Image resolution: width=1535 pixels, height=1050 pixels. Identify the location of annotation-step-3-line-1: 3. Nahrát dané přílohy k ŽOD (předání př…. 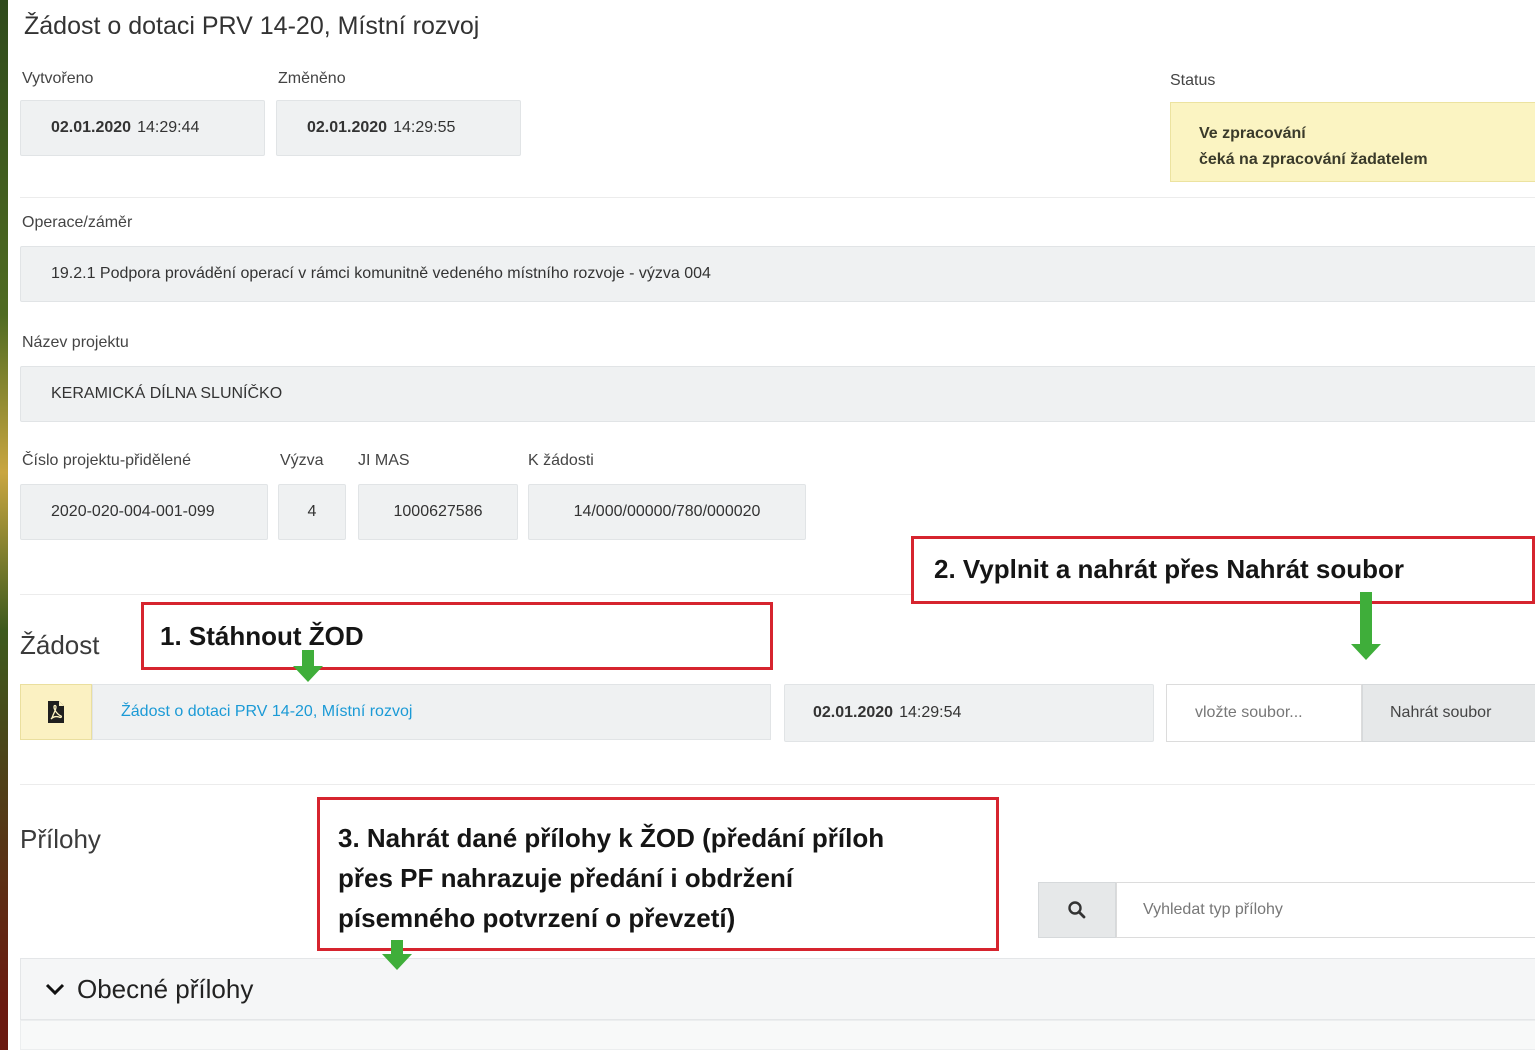
(611, 838).